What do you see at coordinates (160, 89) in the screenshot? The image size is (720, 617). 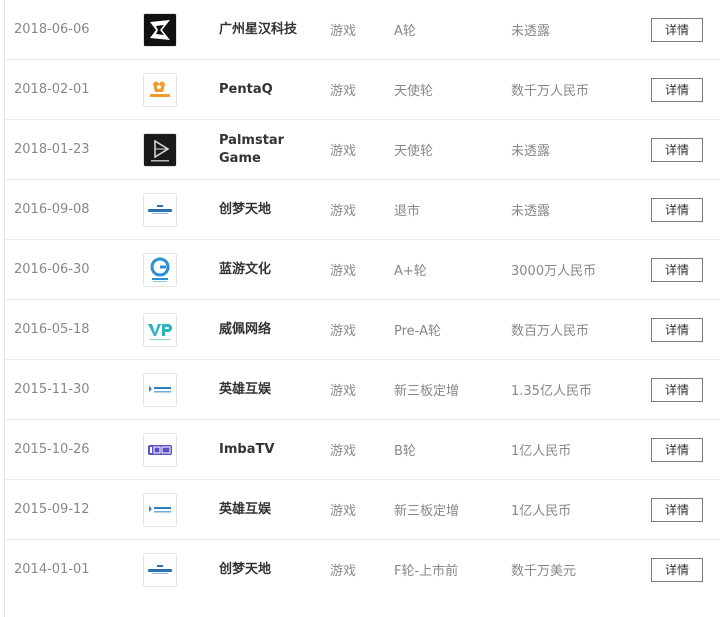 I see `pentaq-logo-icon` at bounding box center [160, 89].